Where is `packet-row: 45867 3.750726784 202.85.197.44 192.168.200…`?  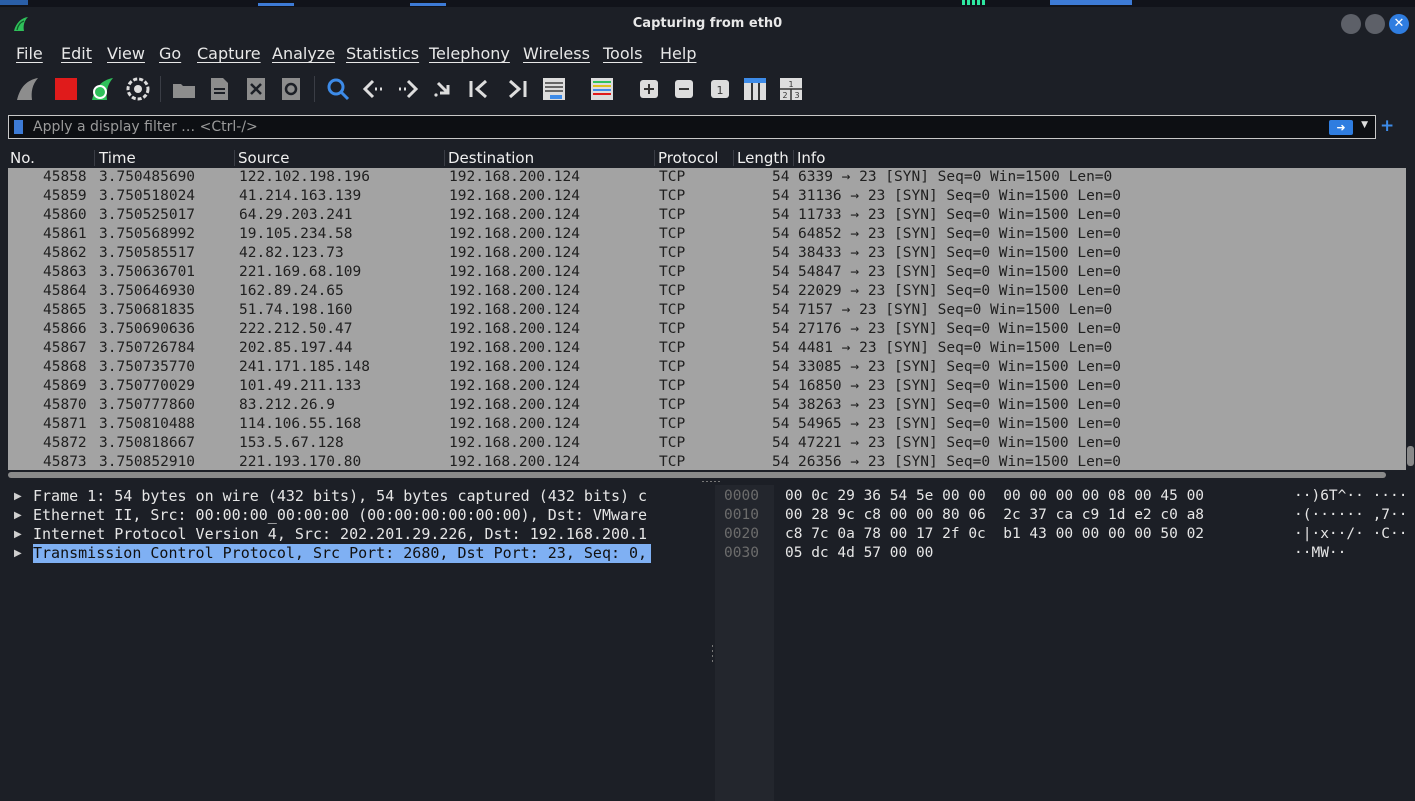
packet-row: 45867 3.750726784 202.85.197.44 192.168.200… is located at coordinates (707, 348).